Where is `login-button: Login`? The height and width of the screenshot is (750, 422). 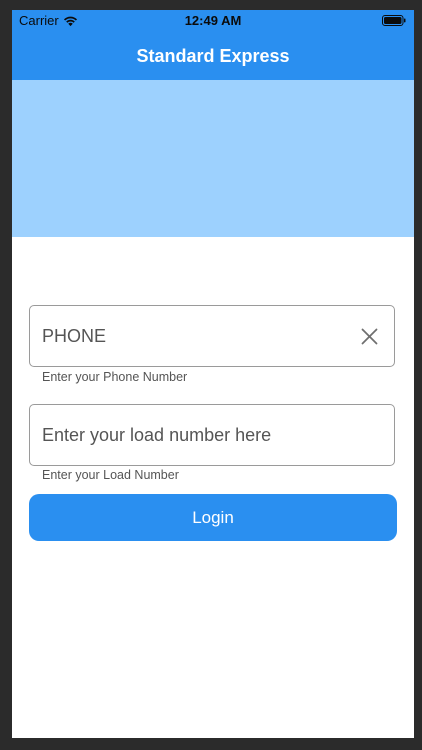
login-button: Login is located at coordinates (213, 517).